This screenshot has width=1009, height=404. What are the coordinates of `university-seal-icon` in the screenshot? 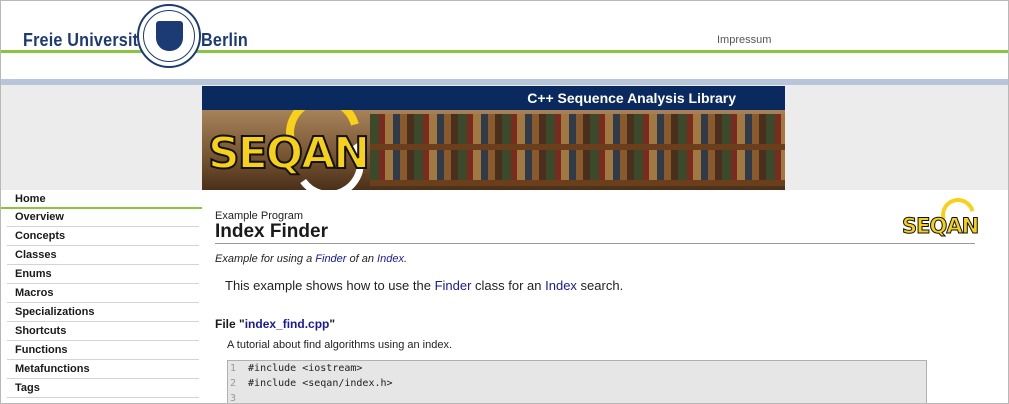 It's located at (169, 36).